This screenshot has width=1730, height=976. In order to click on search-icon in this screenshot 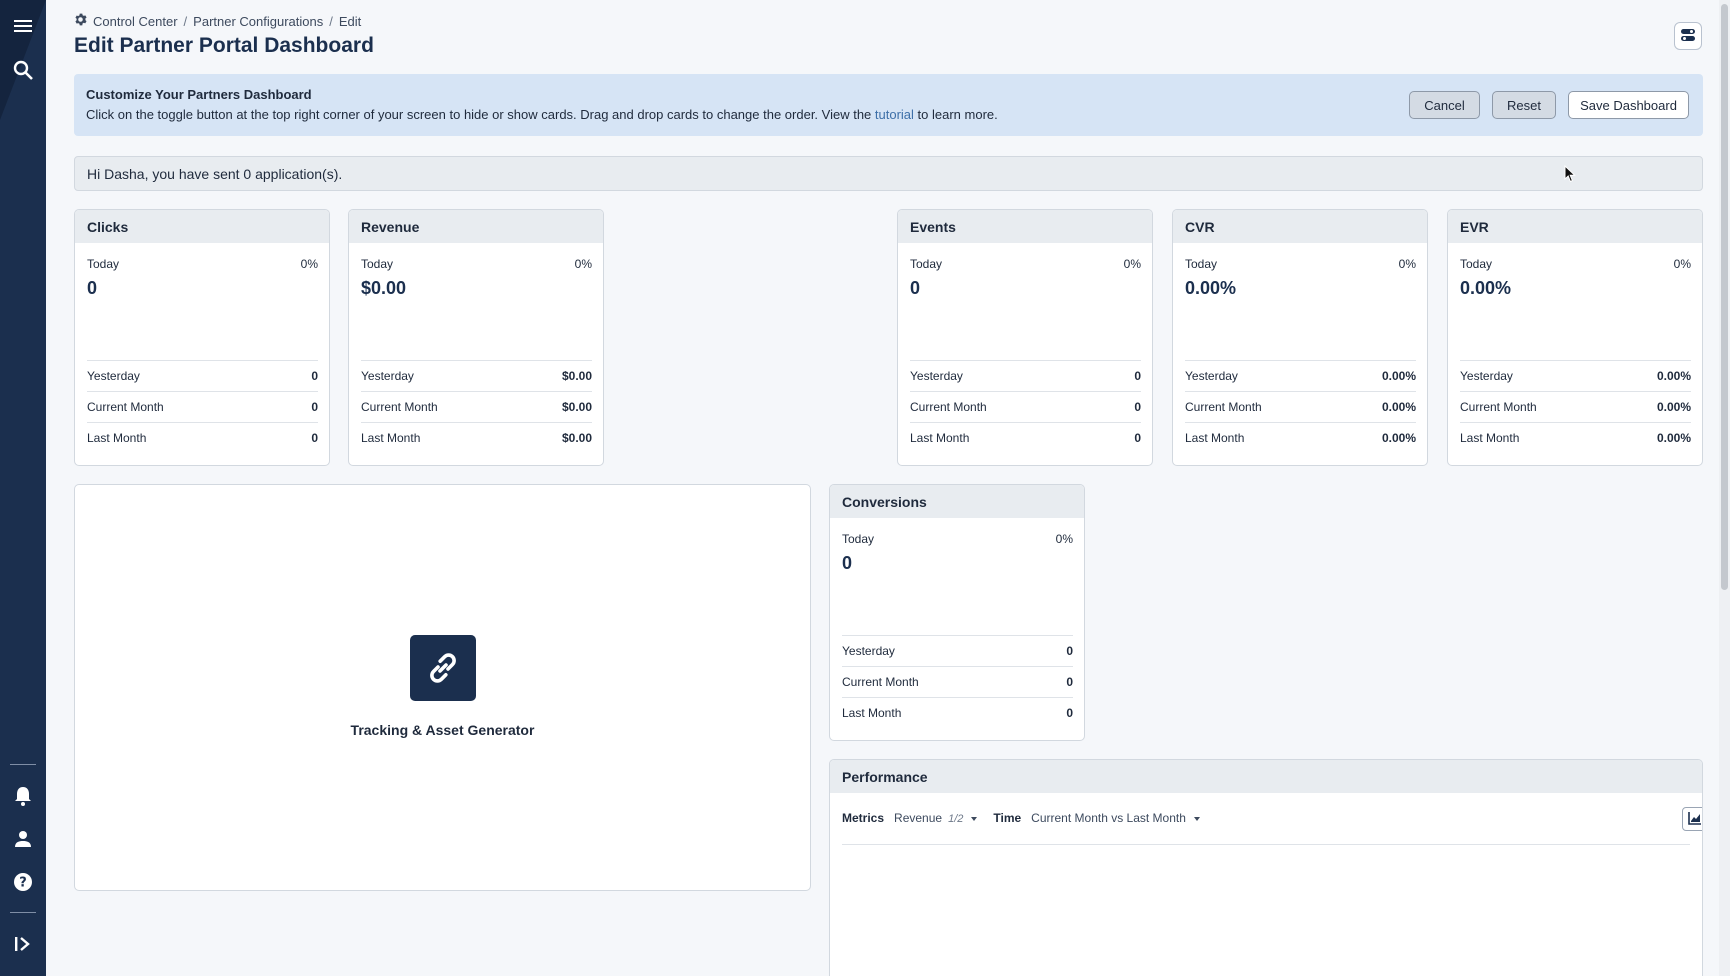, I will do `click(23, 70)`.